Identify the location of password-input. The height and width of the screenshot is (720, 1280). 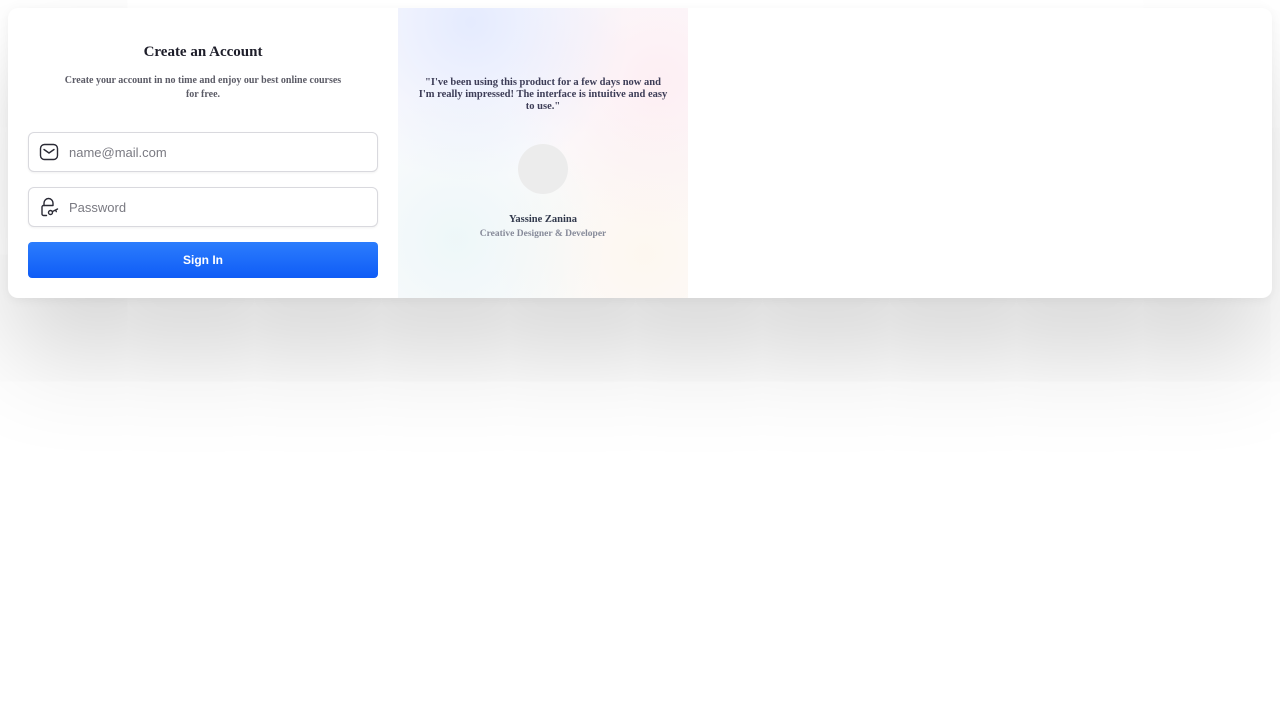
(219, 207).